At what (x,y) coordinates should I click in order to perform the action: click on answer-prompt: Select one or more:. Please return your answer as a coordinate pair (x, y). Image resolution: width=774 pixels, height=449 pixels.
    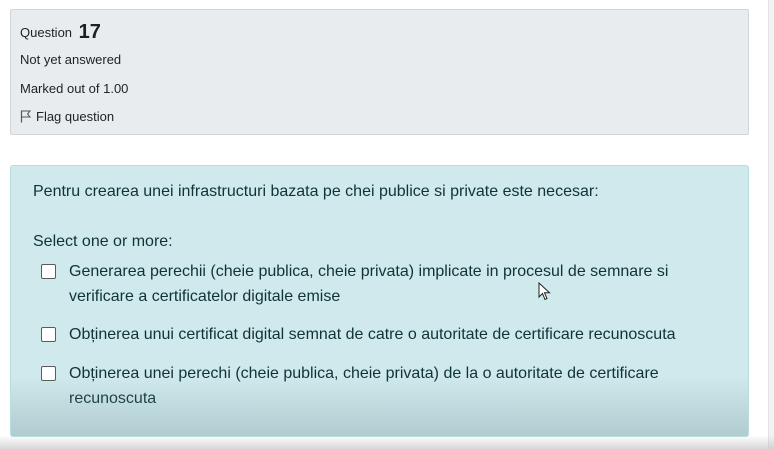
    Looking at the image, I should click on (103, 241).